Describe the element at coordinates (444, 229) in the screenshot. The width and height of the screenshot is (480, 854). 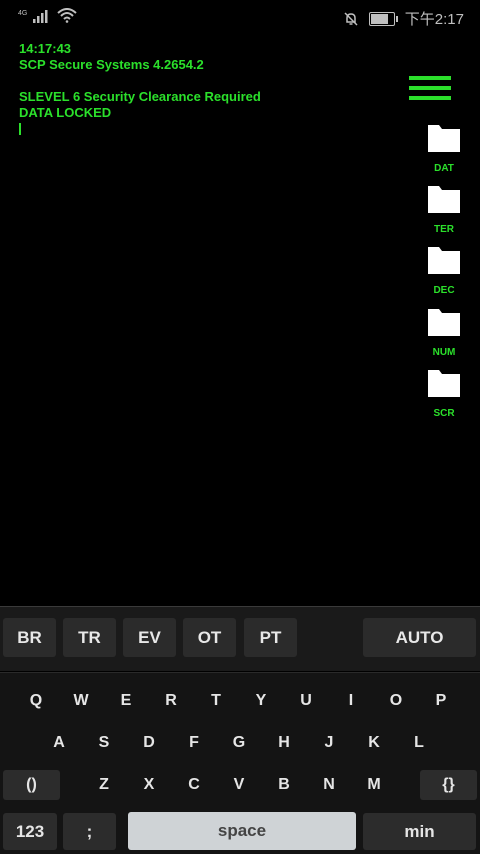
I see `folder-label: TER` at that location.